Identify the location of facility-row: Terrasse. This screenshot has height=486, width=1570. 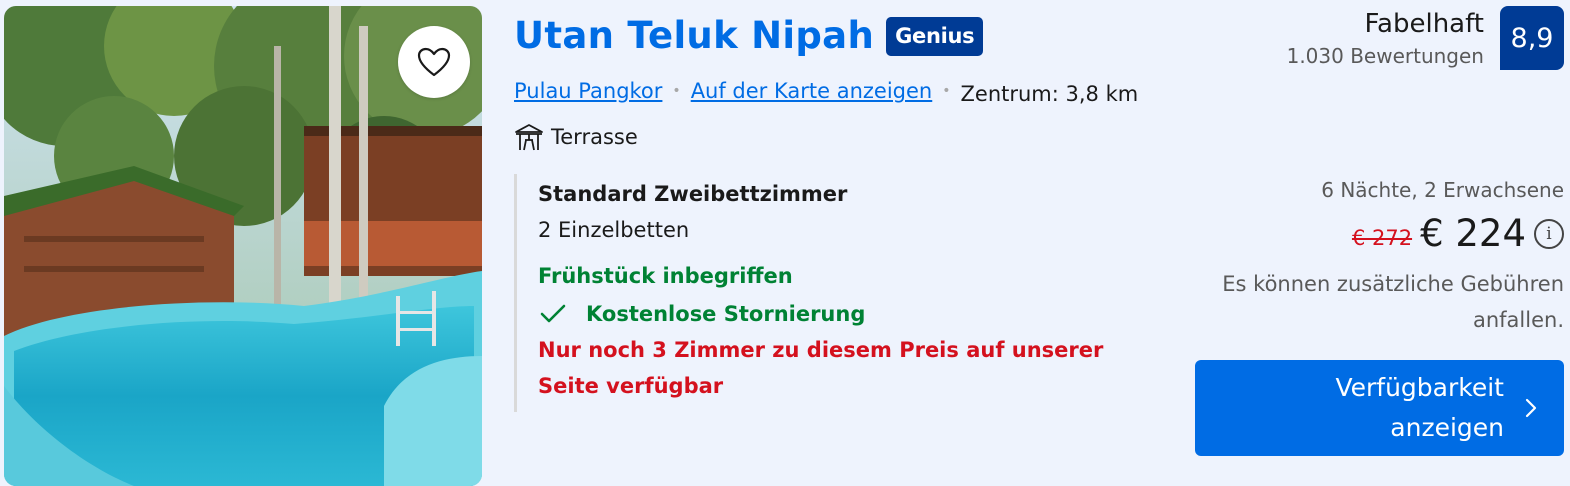
(576, 137).